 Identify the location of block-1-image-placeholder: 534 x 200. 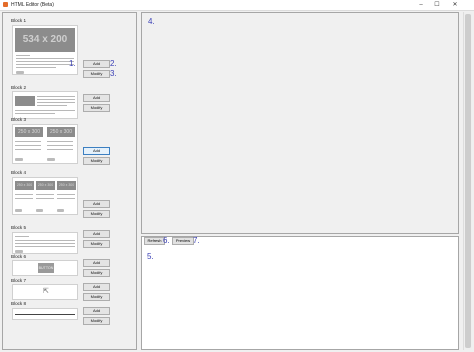
(45, 40).